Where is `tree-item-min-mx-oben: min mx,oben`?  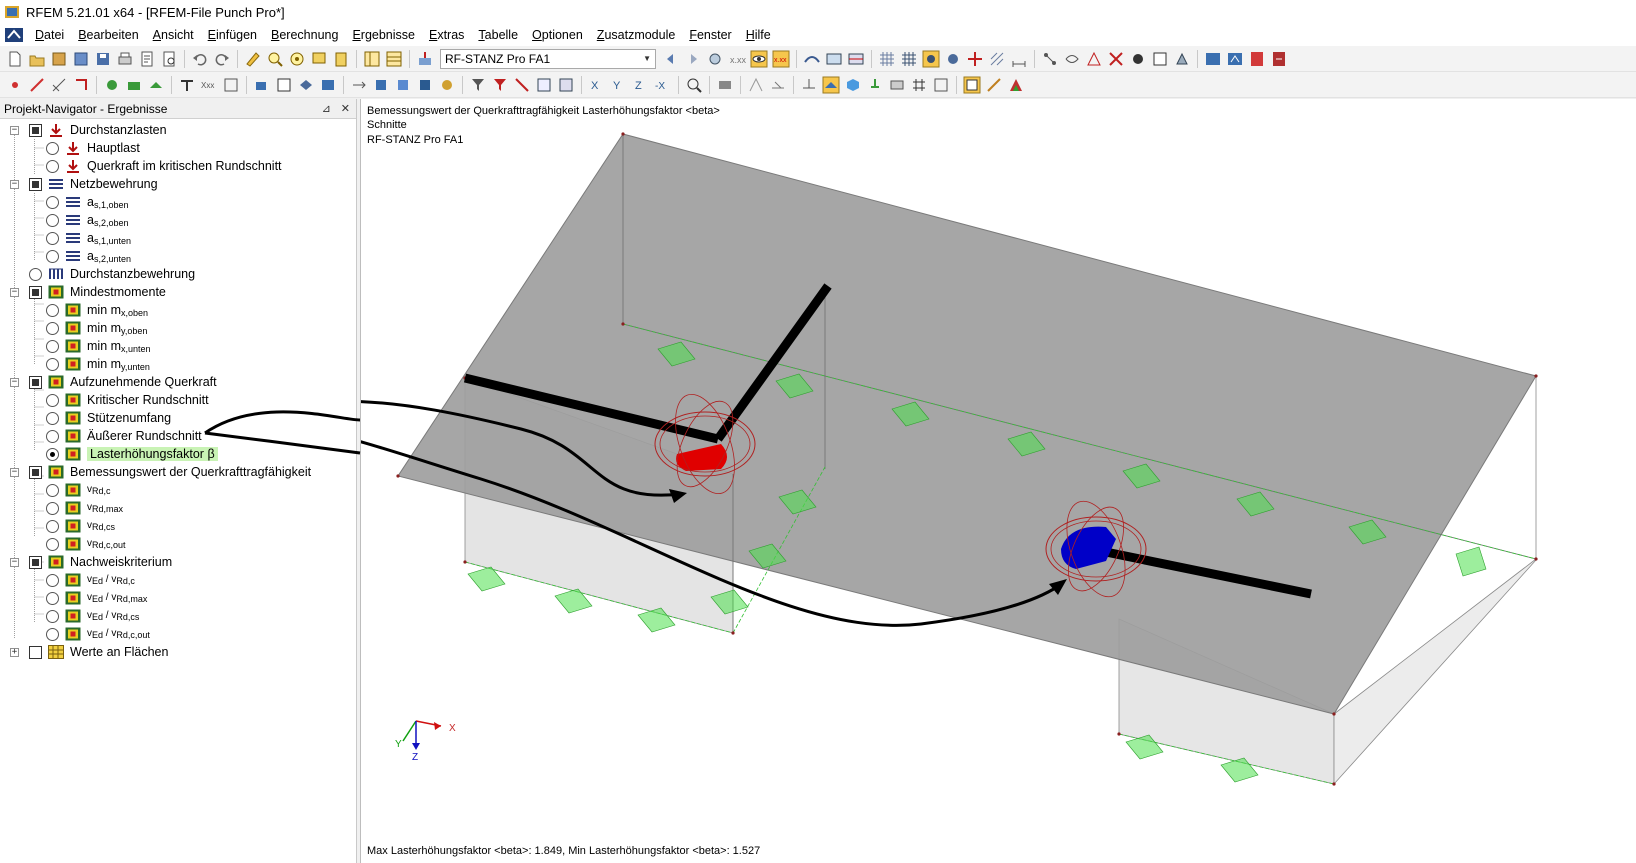 tree-item-min-mx-oben: min mx,oben is located at coordinates (178, 310).